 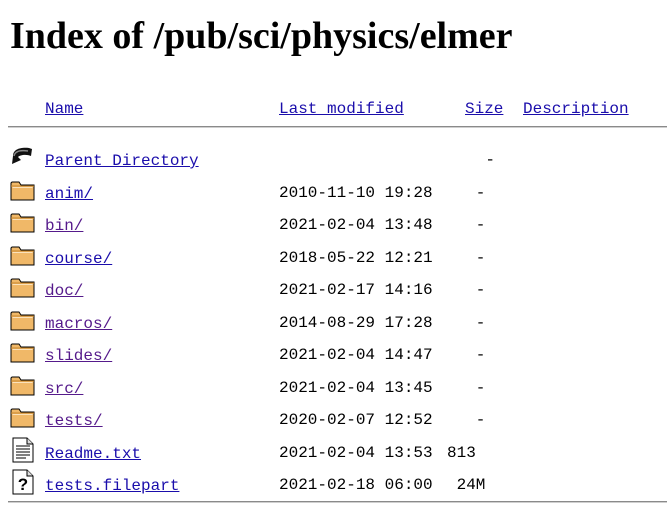 I want to click on table-row: tests/2020-02-07 12:52 -, so click(x=333, y=418).